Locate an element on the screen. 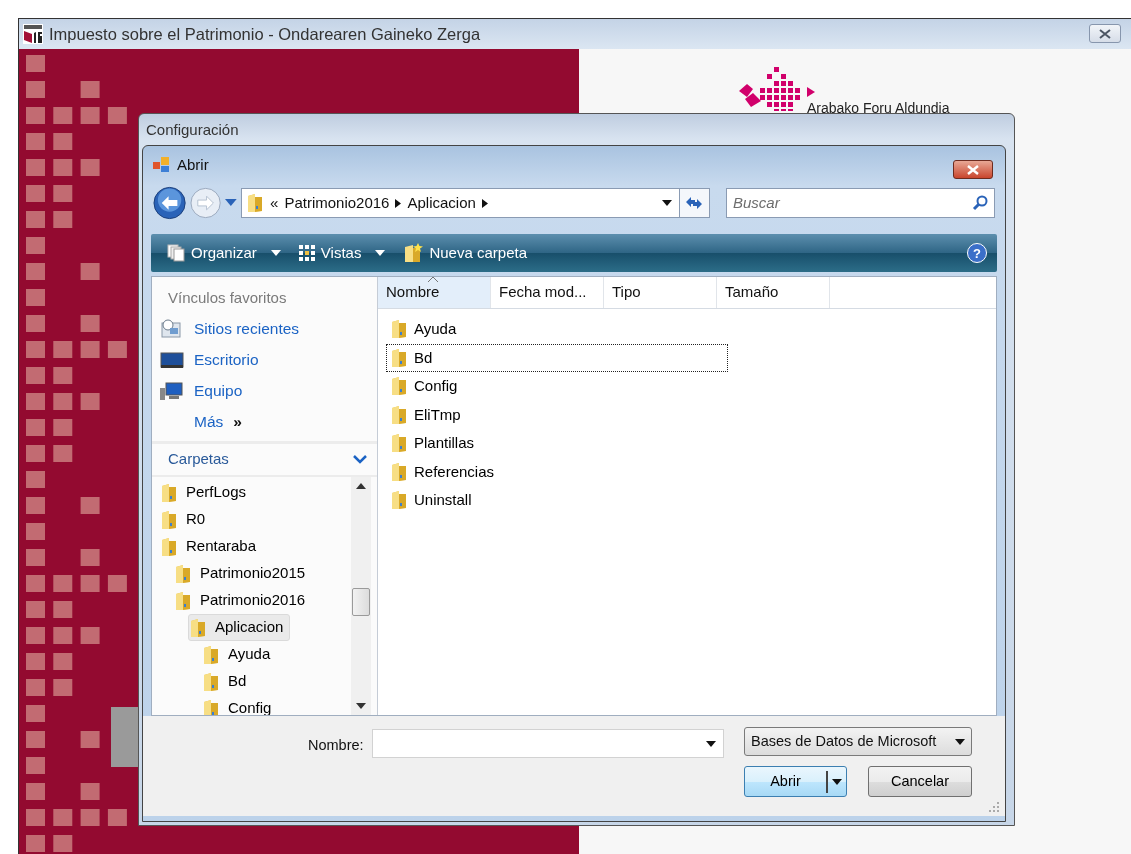  toolbar-button: Nueva carpeta is located at coordinates (465, 253).